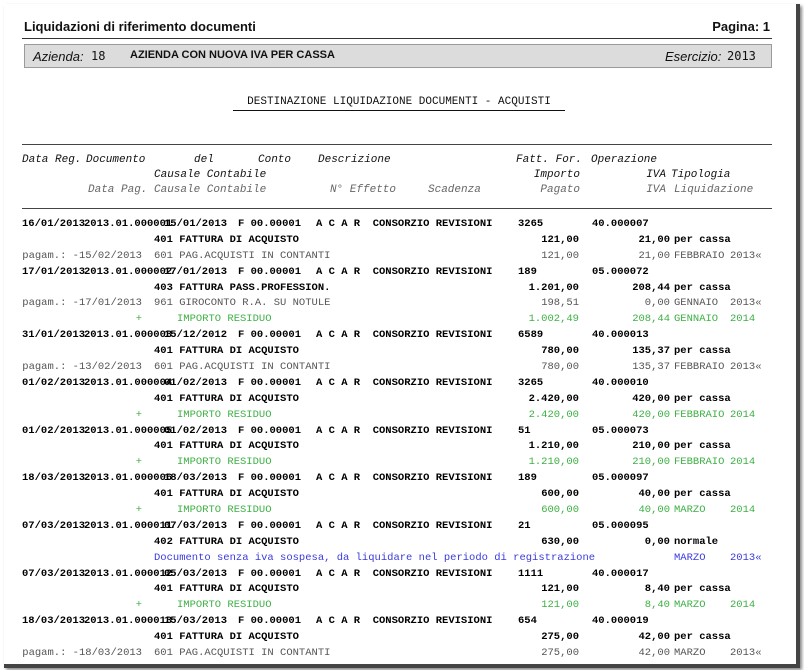 This screenshot has width=804, height=670. Describe the element at coordinates (701, 175) in the screenshot. I see `col-tipologia: Tipologia` at that location.